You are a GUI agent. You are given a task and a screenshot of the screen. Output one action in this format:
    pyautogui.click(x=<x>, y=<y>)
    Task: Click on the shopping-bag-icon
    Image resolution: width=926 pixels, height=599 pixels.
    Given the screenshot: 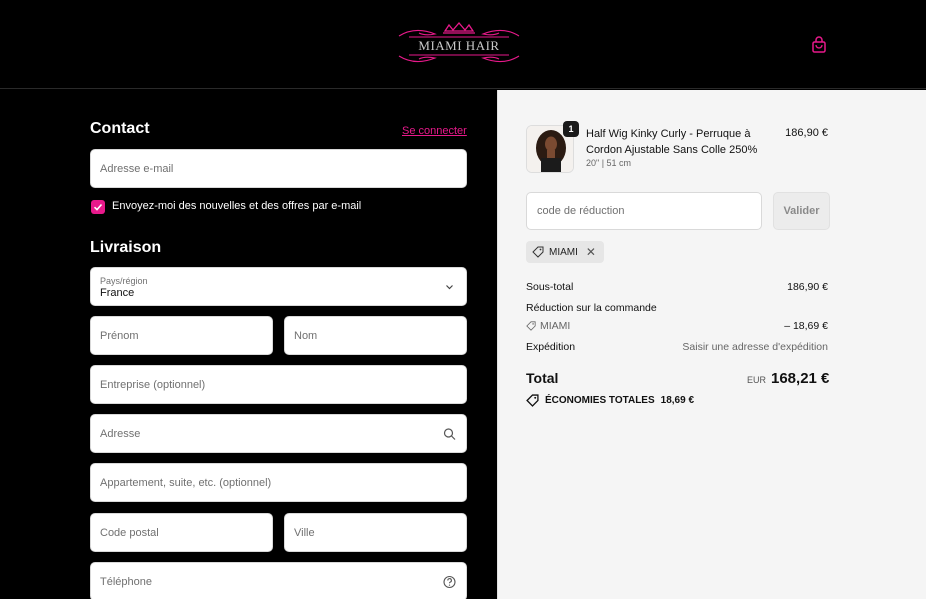 What is the action you would take?
    pyautogui.click(x=819, y=44)
    